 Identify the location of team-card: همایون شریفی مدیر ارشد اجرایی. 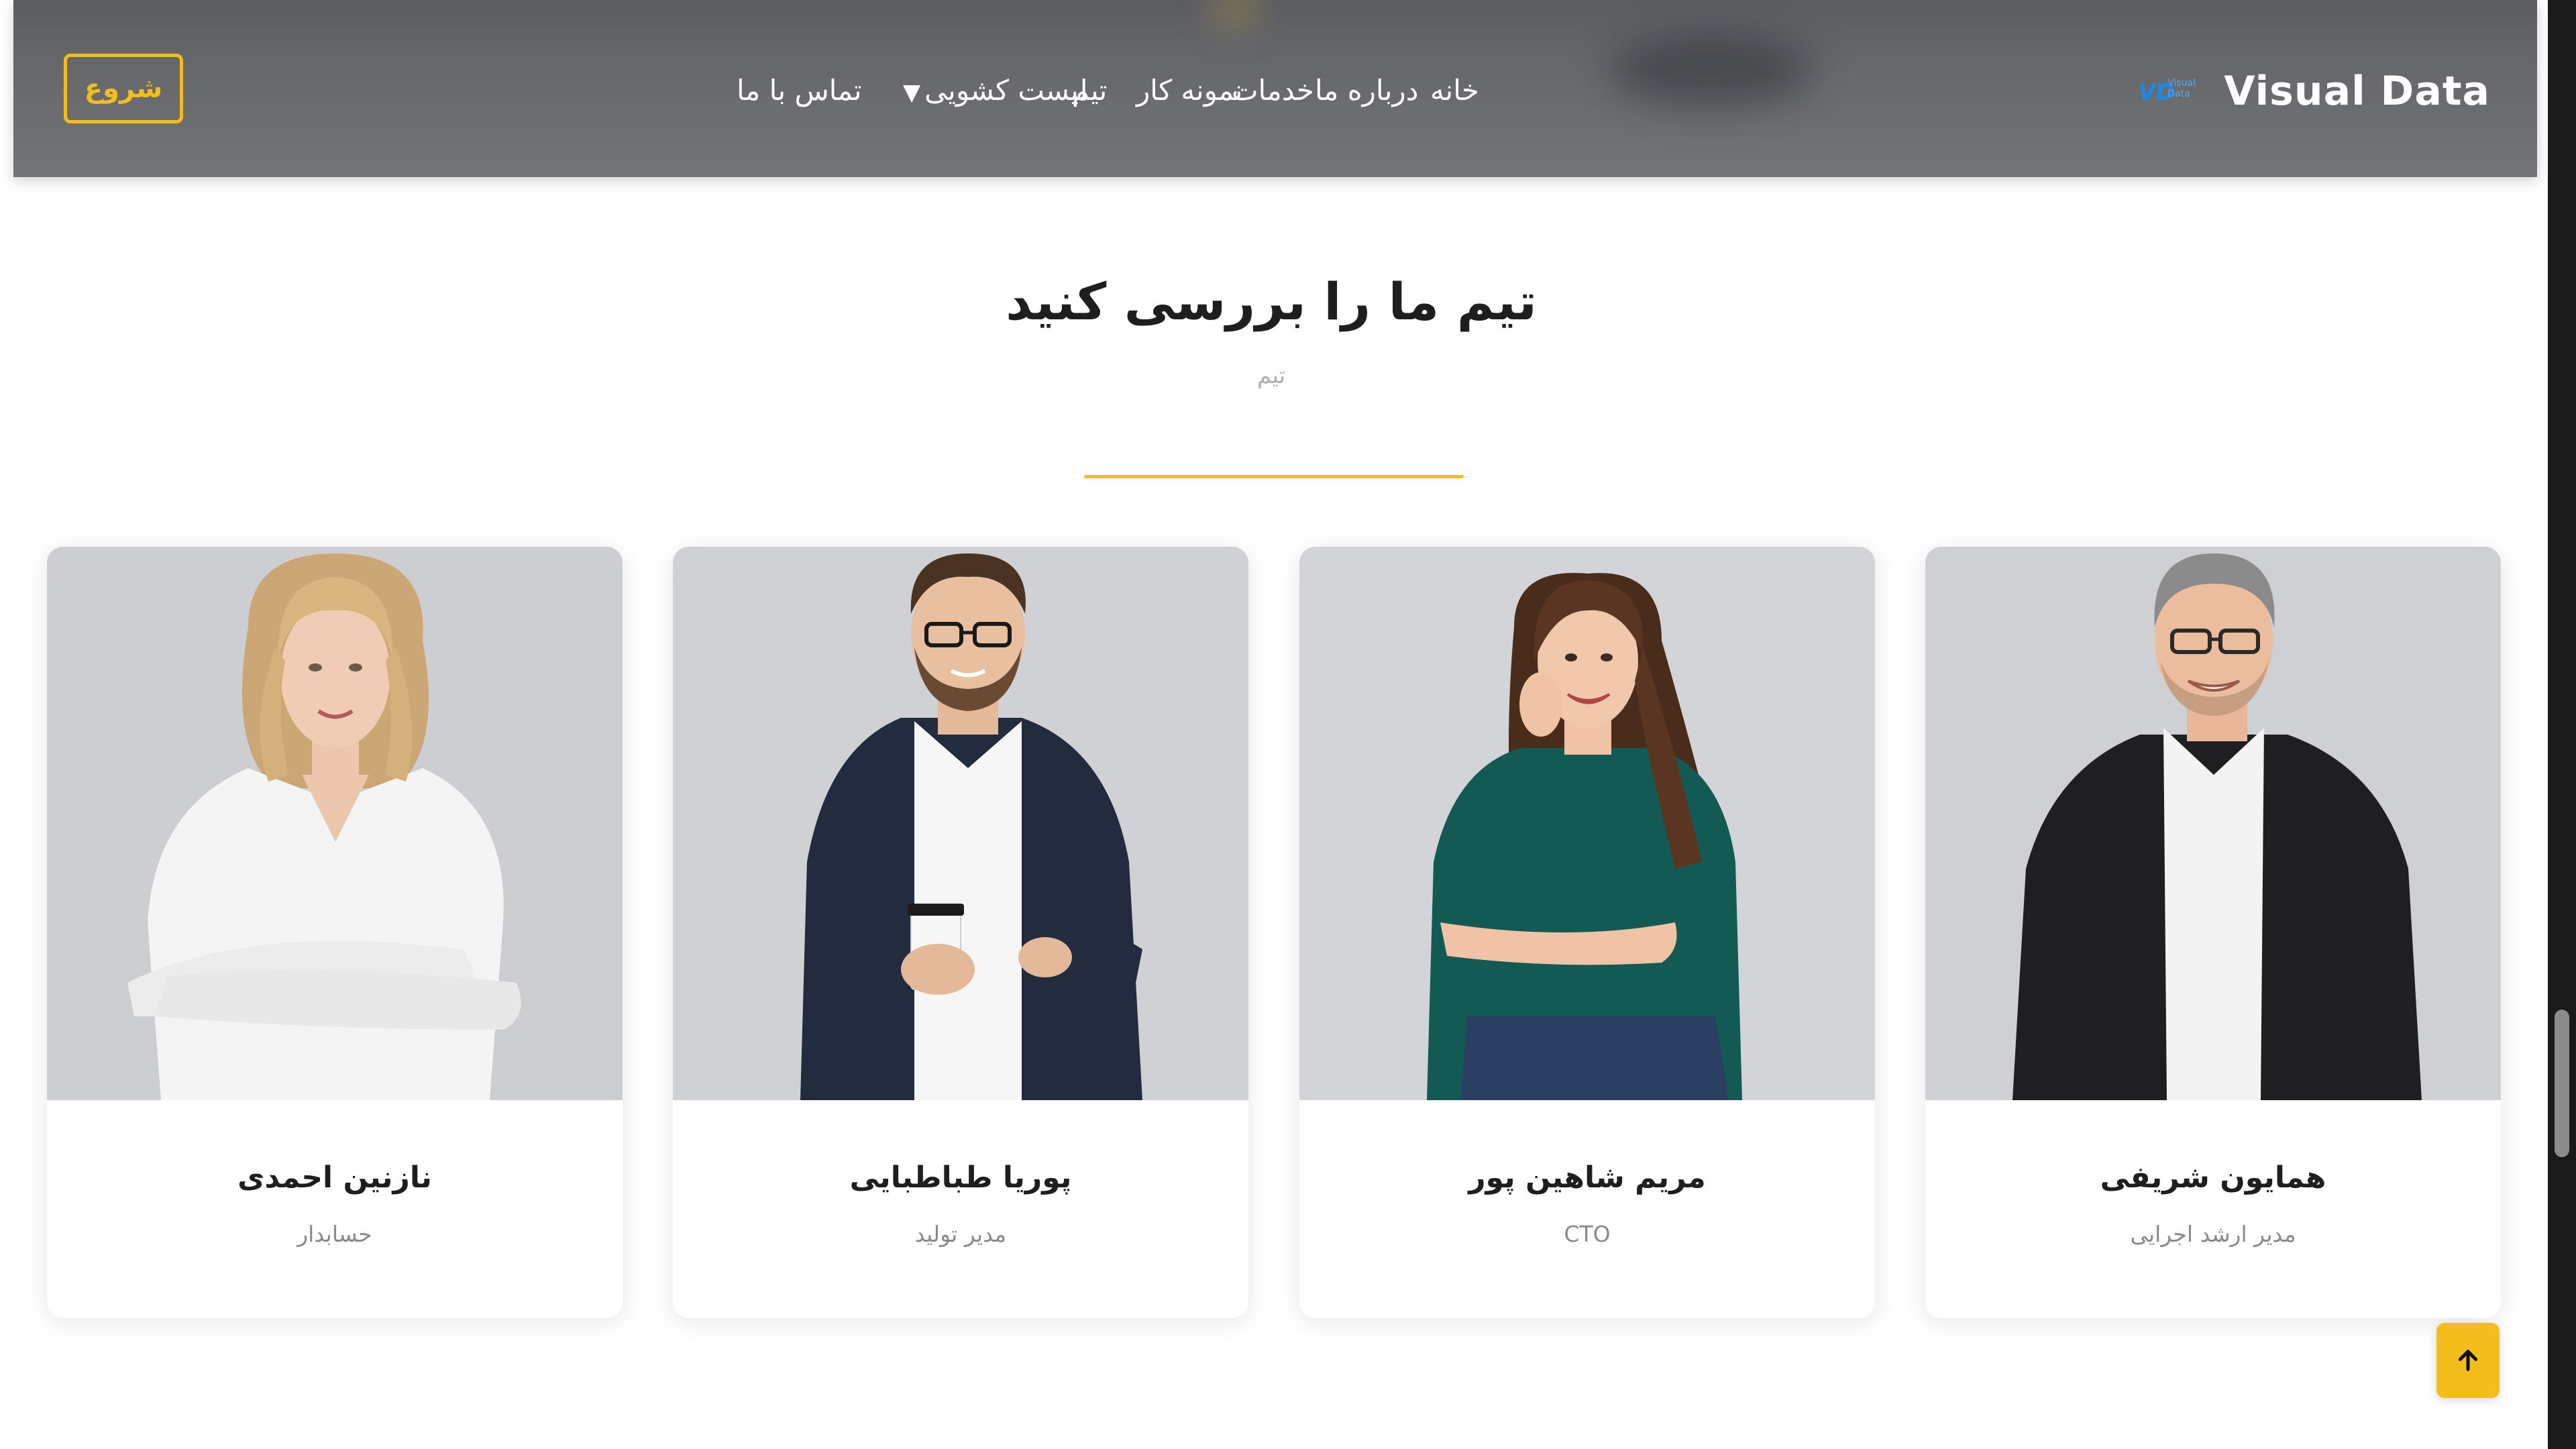
(2213, 932).